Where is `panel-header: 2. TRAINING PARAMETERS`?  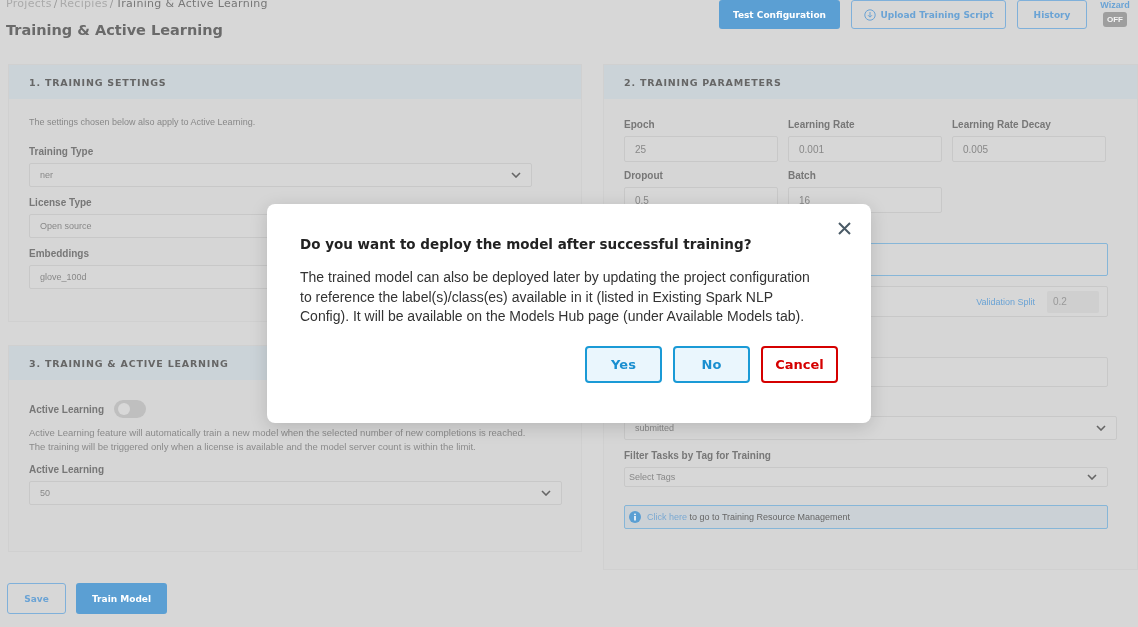 panel-header: 2. TRAINING PARAMETERS is located at coordinates (870, 82).